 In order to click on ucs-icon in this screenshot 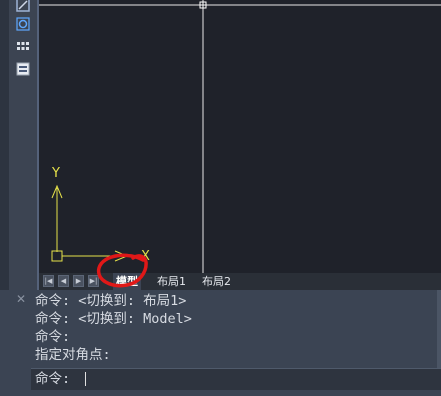, I will do `click(90, 223)`.